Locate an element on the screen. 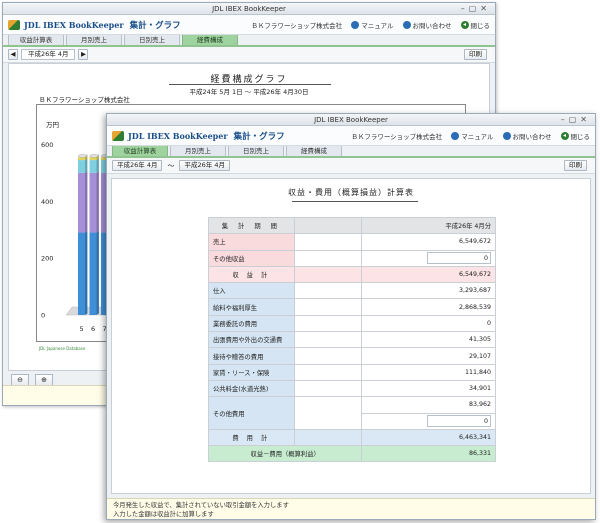 The height and width of the screenshot is (523, 600). other-income-input: 0 is located at coordinates (459, 258).